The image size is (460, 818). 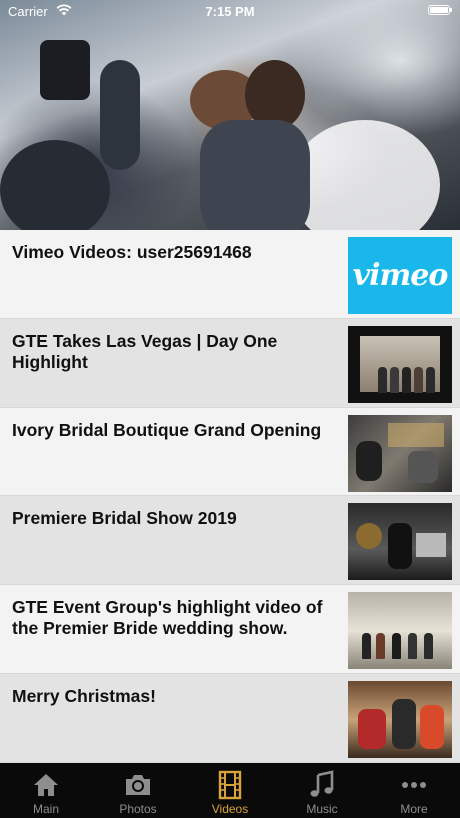 What do you see at coordinates (84, 695) in the screenshot?
I see `video-title: Merry Christmas!` at bounding box center [84, 695].